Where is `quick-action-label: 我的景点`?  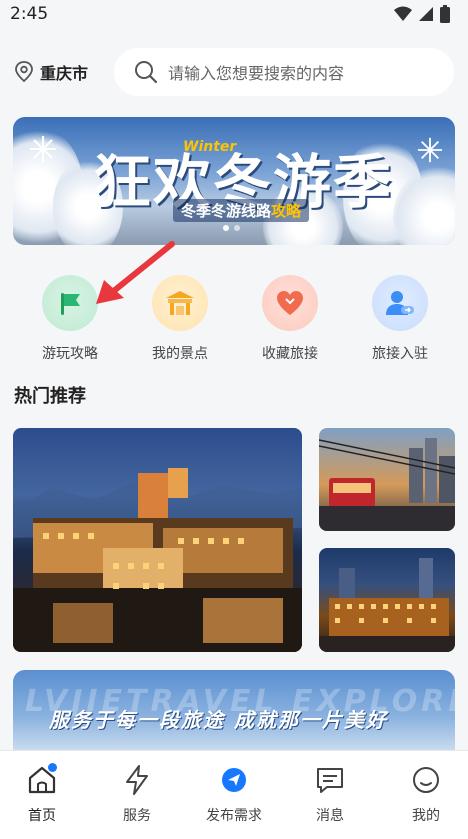 quick-action-label: 我的景点 is located at coordinates (180, 354).